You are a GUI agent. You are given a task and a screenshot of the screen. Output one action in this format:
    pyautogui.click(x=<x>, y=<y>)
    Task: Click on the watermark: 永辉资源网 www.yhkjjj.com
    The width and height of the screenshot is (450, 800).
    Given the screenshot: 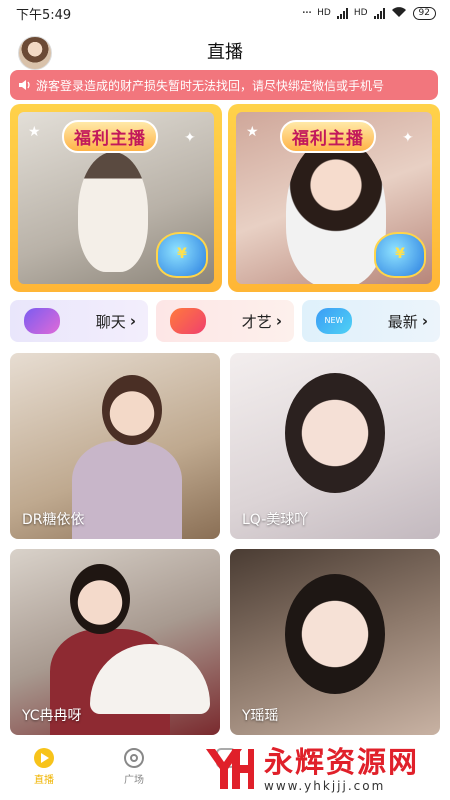 What is the action you would take?
    pyautogui.click(x=322, y=769)
    